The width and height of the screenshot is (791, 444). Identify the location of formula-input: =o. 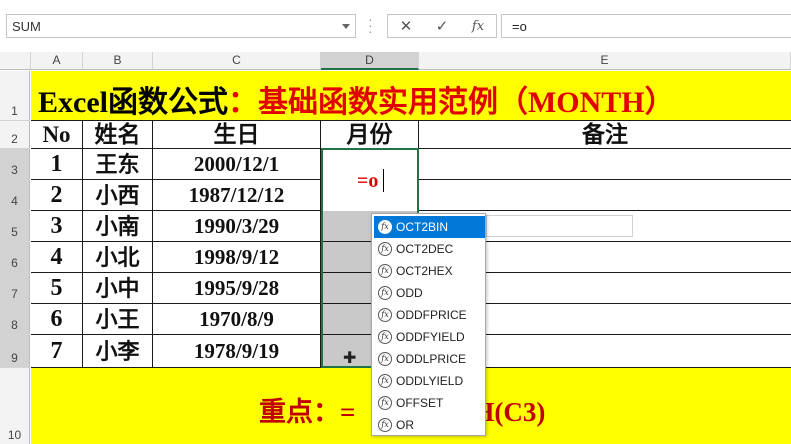
(646, 26).